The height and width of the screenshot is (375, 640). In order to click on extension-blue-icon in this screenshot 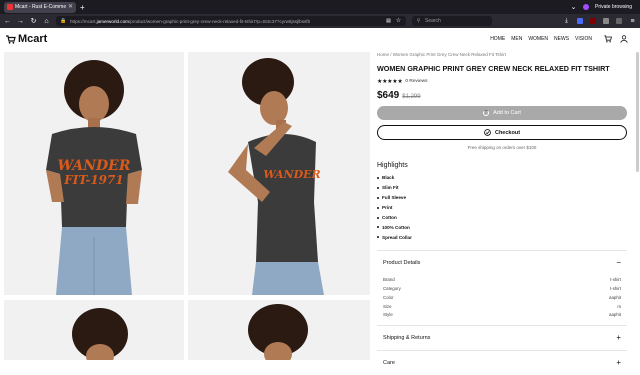, I will do `click(580, 21)`.